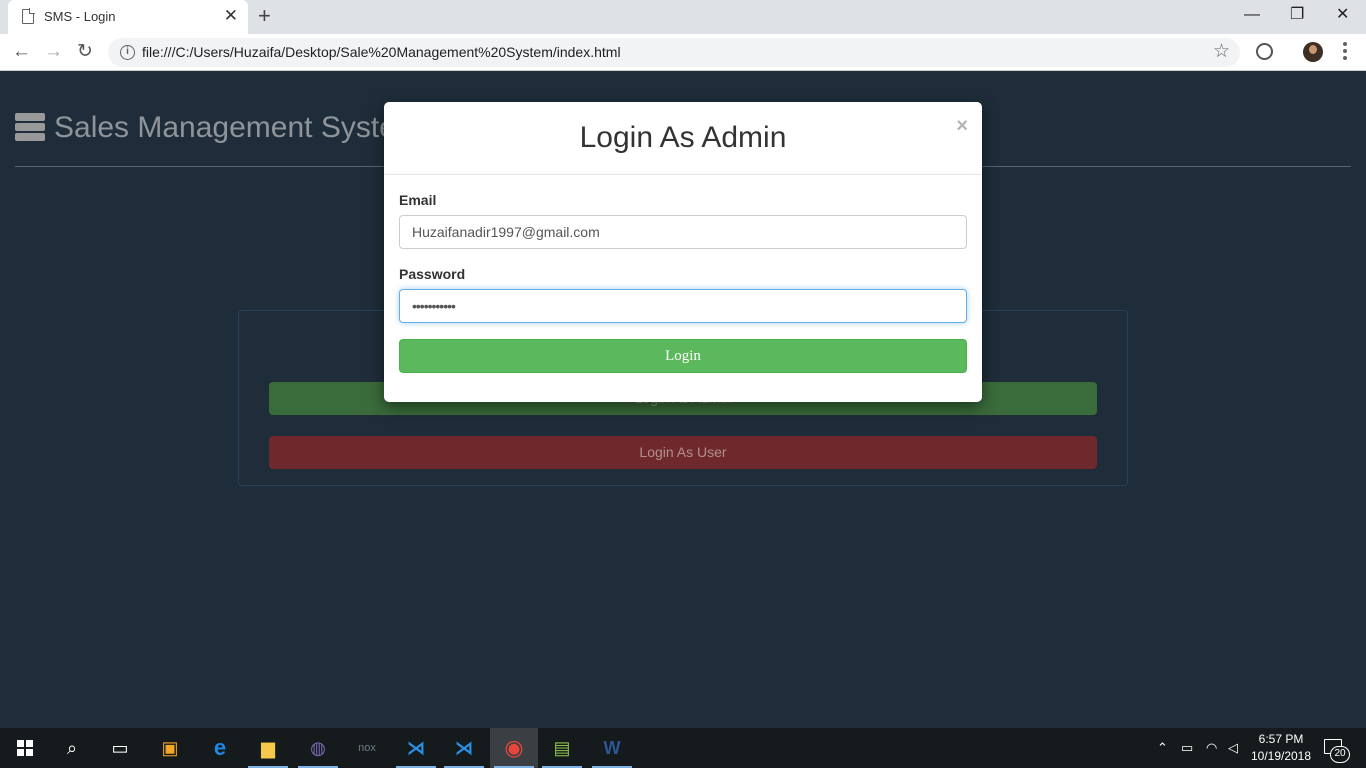 The height and width of the screenshot is (768, 1366). Describe the element at coordinates (1187, 748) in the screenshot. I see `battery-icon: ▭` at that location.